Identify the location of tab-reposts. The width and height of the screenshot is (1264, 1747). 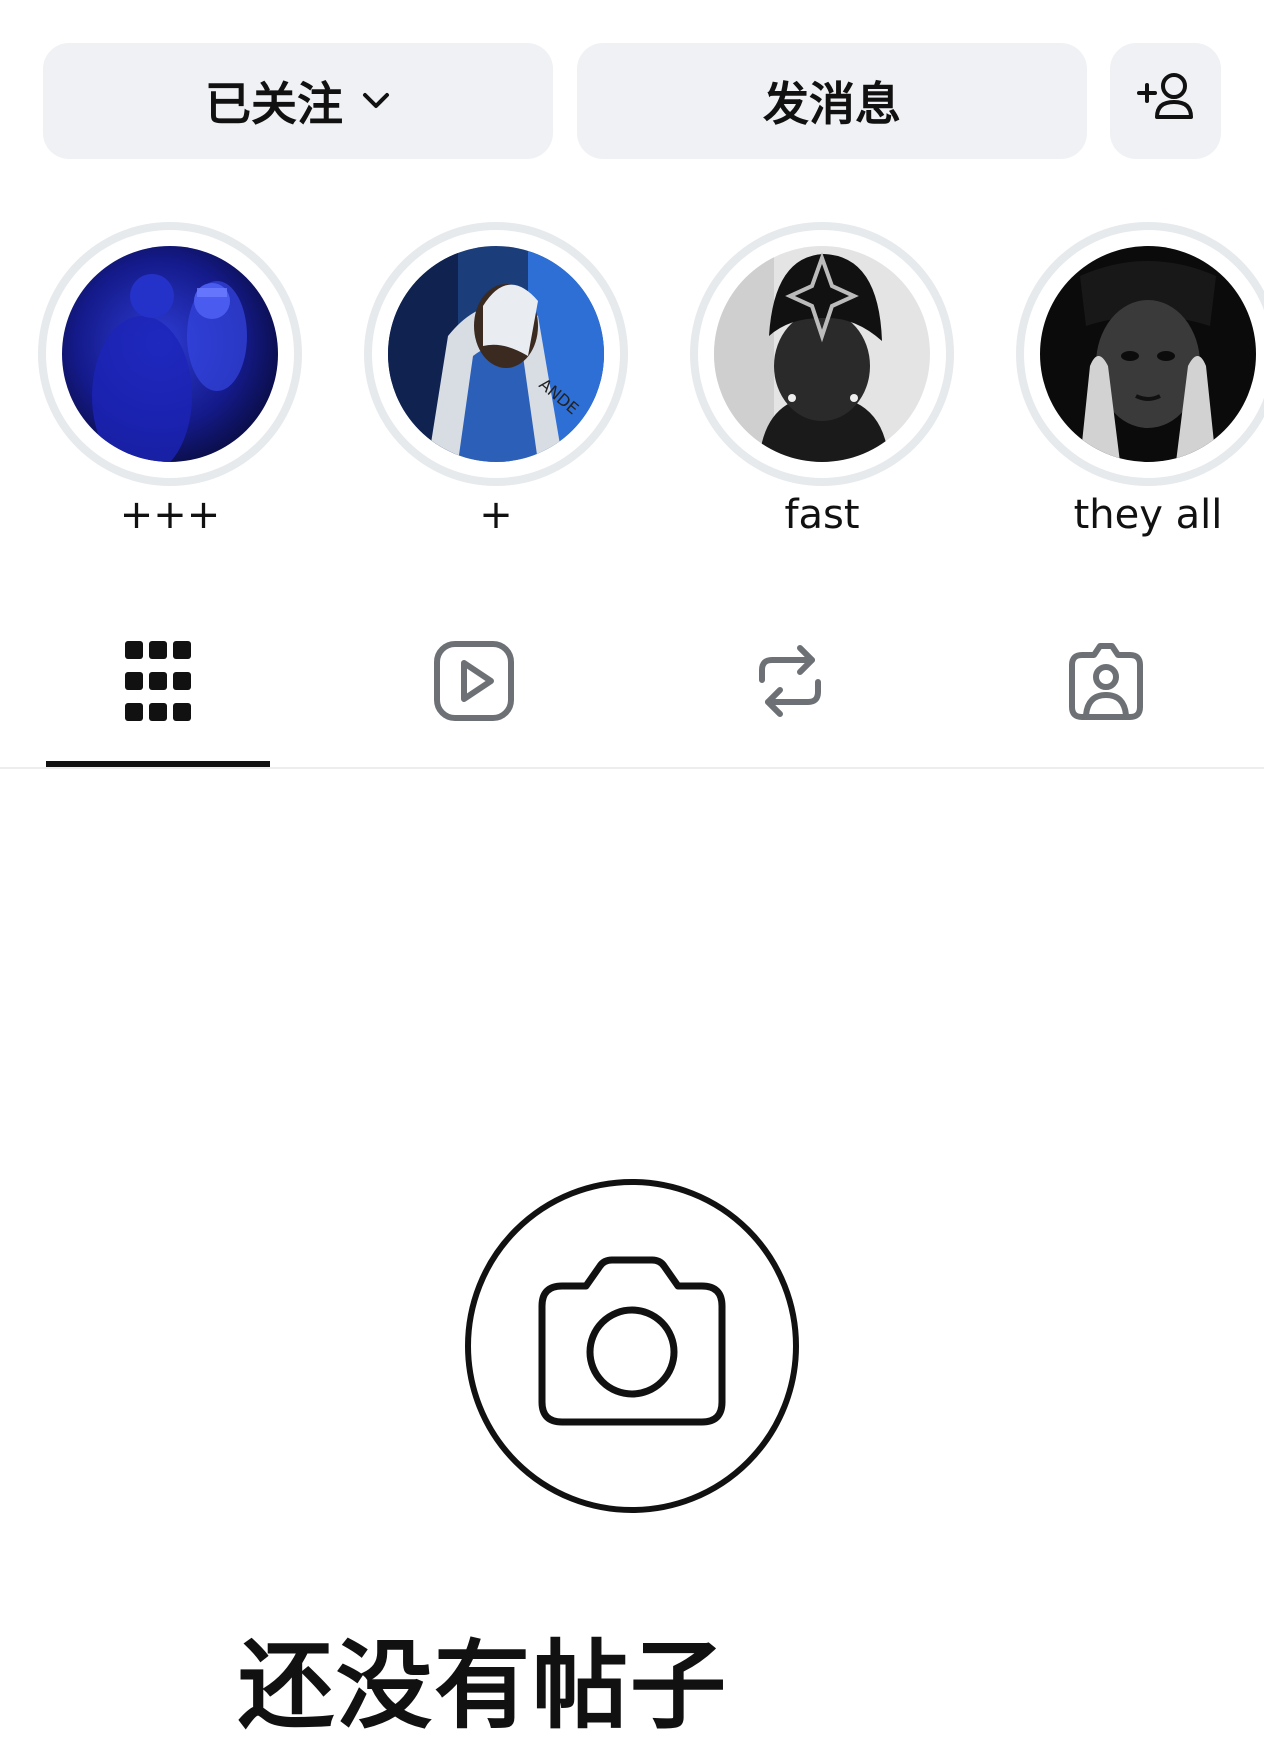
(790, 683).